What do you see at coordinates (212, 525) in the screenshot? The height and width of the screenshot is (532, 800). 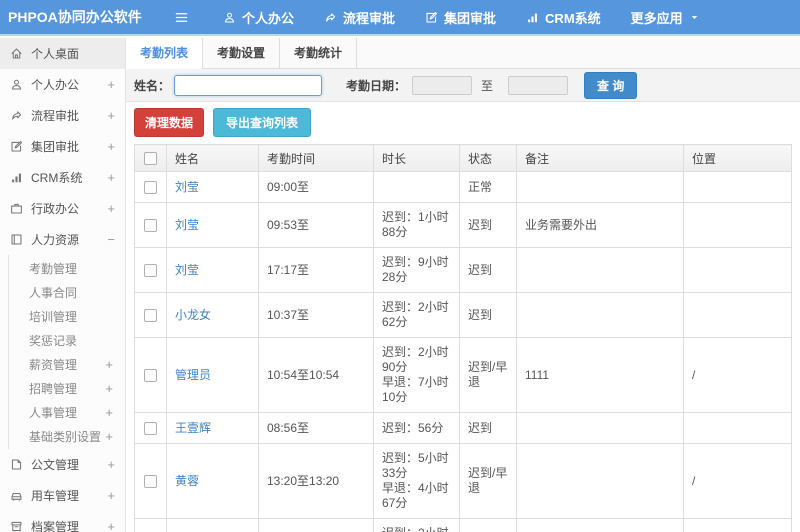 I see `name-cell: 王壹辉` at bounding box center [212, 525].